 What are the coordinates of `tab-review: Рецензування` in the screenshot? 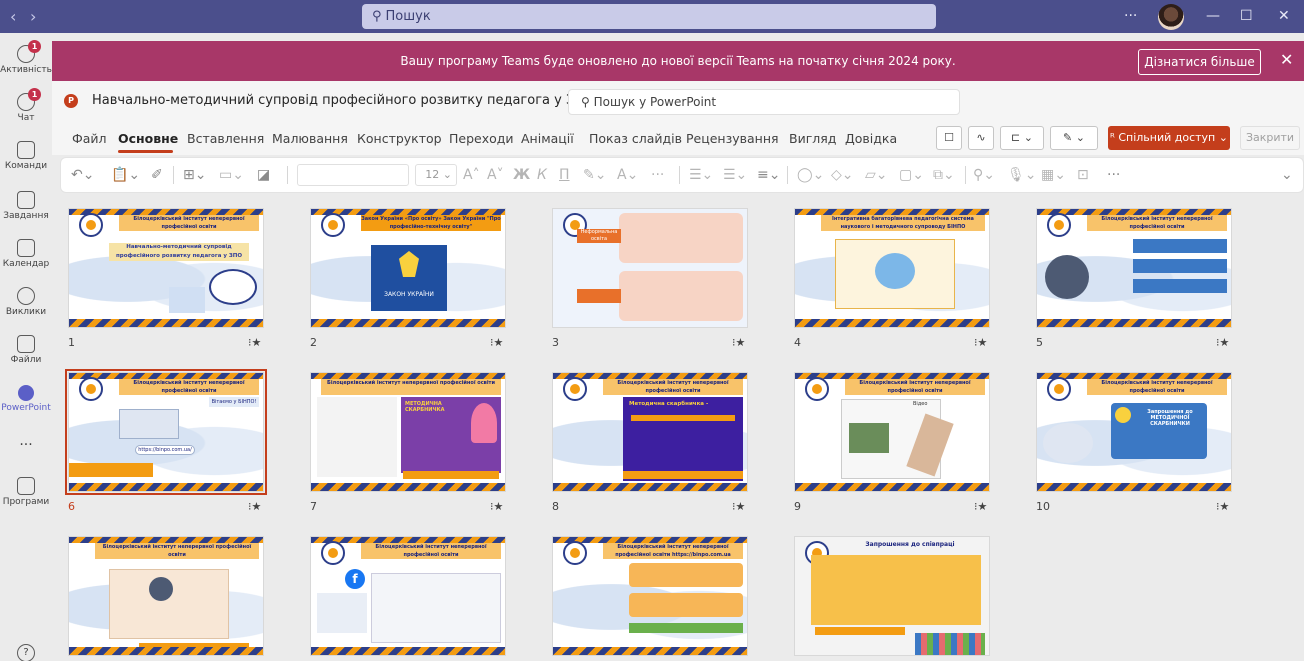 It's located at (732, 138).